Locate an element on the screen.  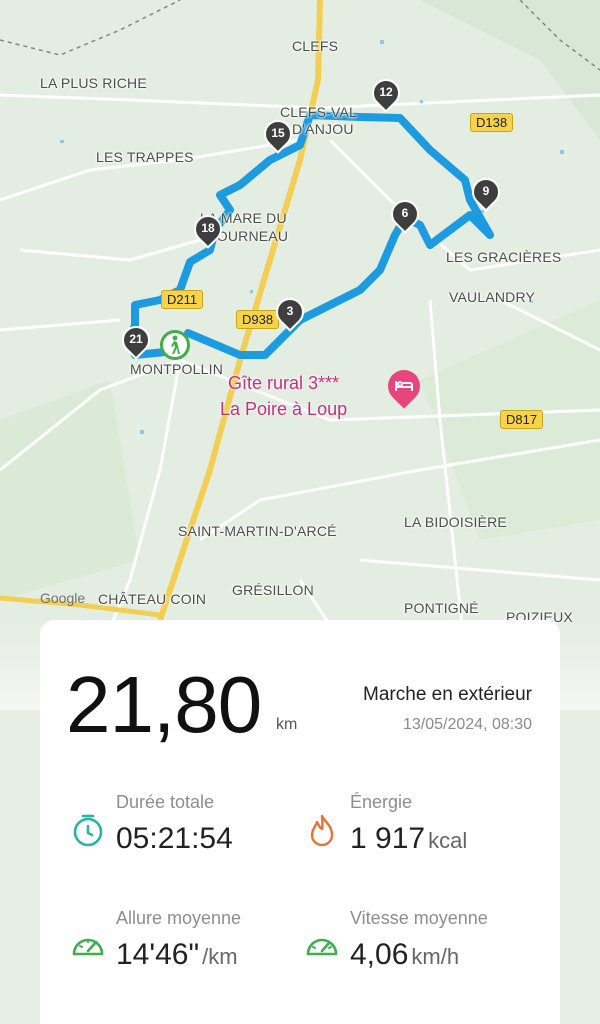
stat-duration-value: 05:21:54 is located at coordinates (174, 838).